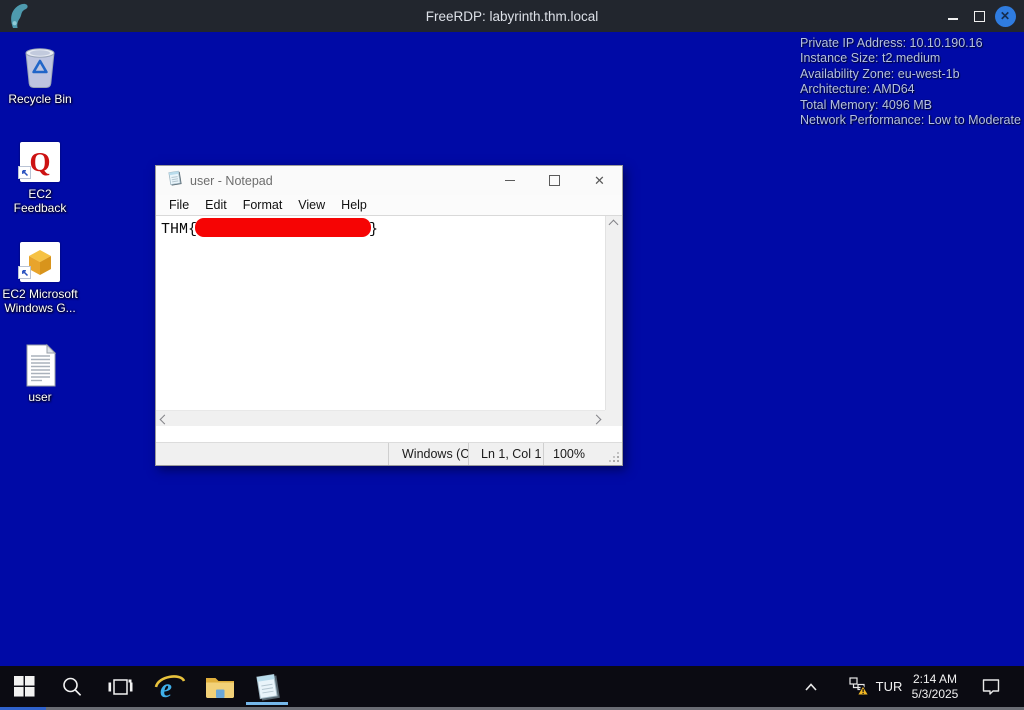  I want to click on windows-logo-icon, so click(24, 686).